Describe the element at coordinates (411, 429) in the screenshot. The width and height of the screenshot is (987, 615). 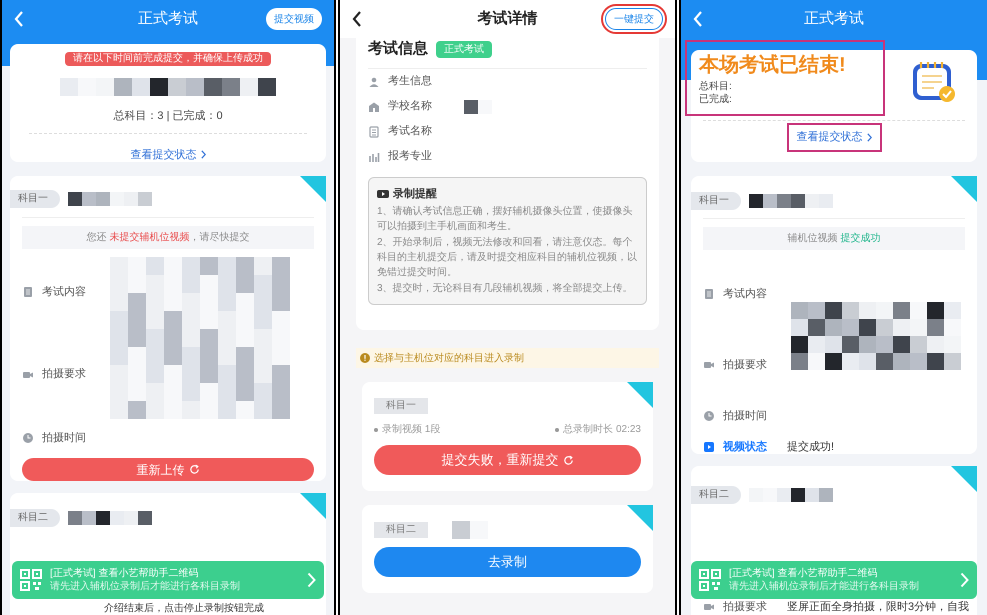
I see `recording-stat: 录制视频 1段` at that location.